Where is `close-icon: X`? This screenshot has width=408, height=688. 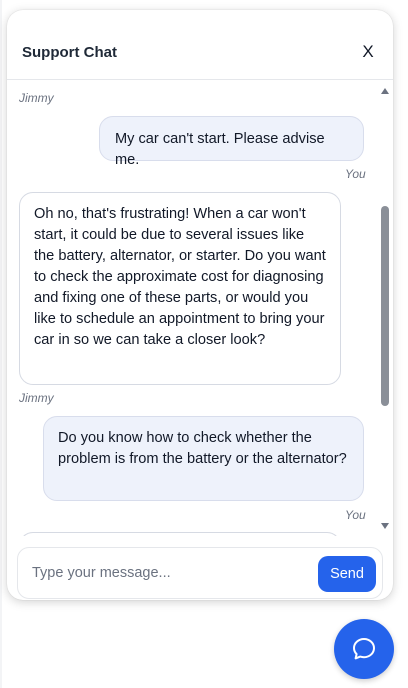
close-icon: X is located at coordinates (368, 51).